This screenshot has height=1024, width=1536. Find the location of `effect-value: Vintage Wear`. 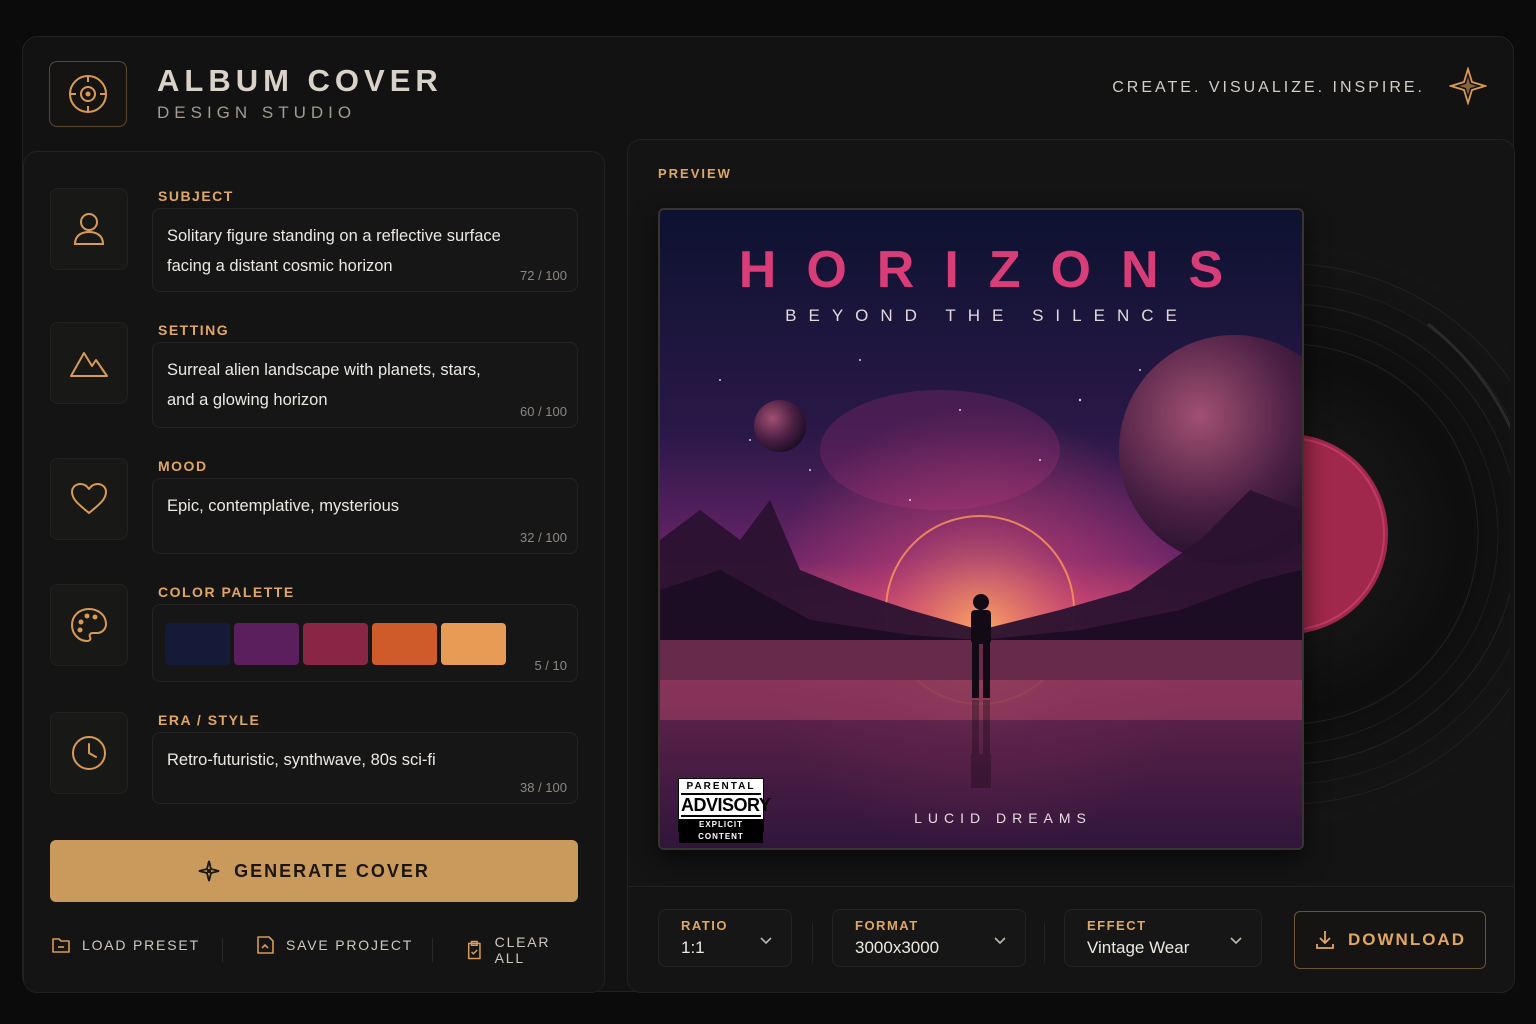

effect-value: Vintage Wear is located at coordinates (1138, 947).